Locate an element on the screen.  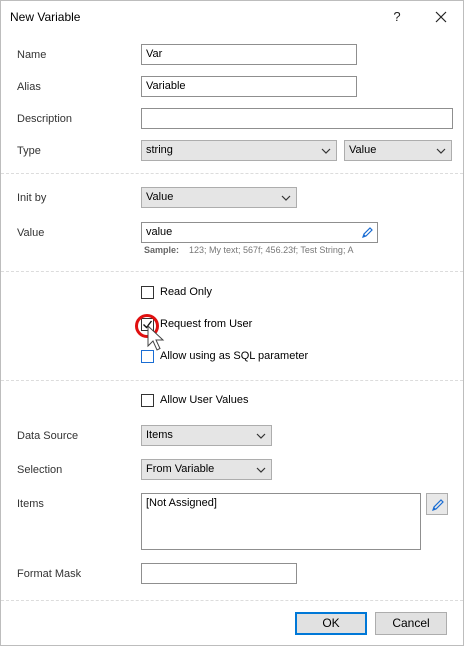
name-label: Name is located at coordinates (32, 55).